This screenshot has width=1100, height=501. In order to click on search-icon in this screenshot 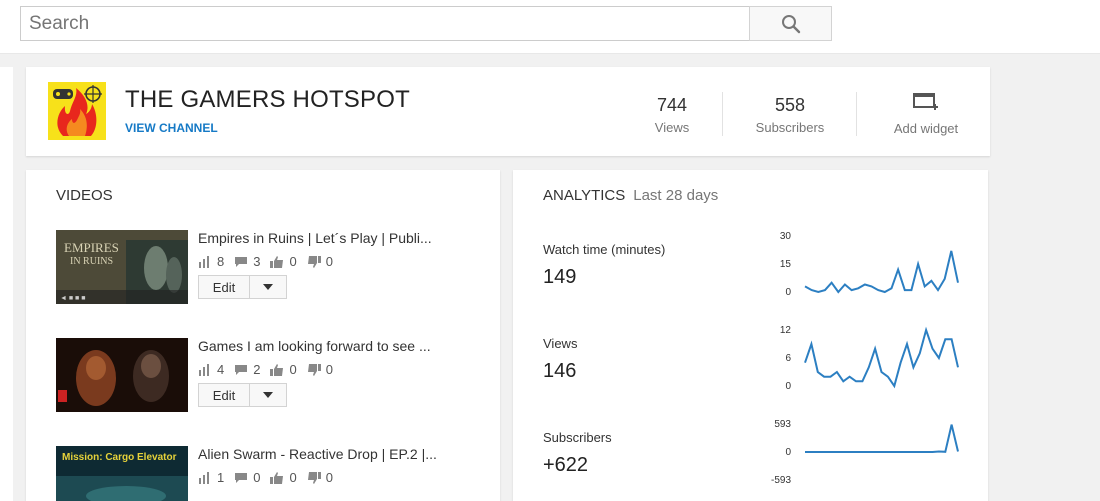, I will do `click(790, 23)`.